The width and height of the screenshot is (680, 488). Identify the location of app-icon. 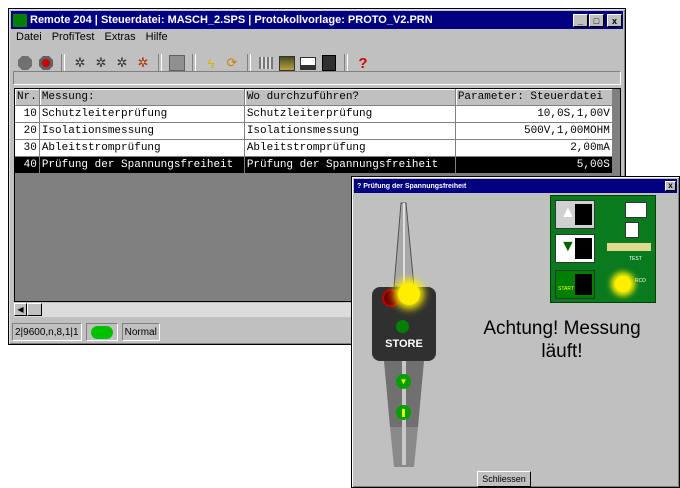
(20, 20).